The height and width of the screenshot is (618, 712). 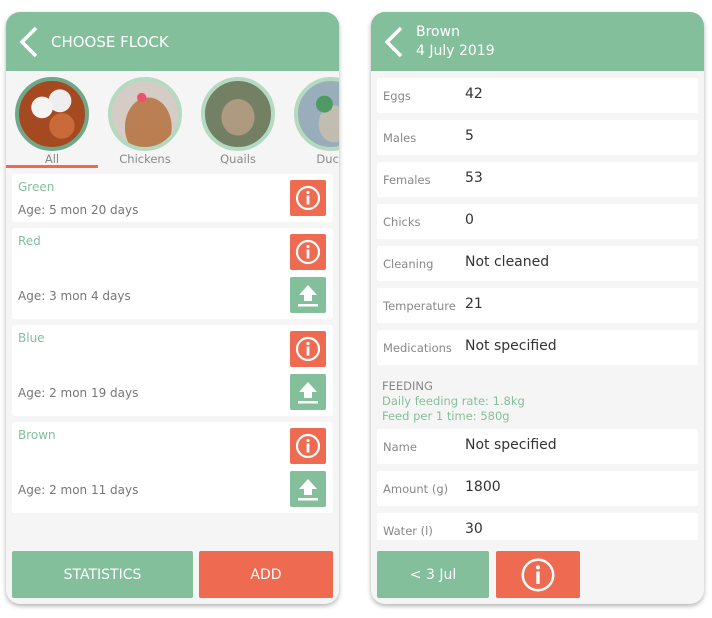 I want to click on flock-age: Age: 2 mon 11 days, so click(x=78, y=490).